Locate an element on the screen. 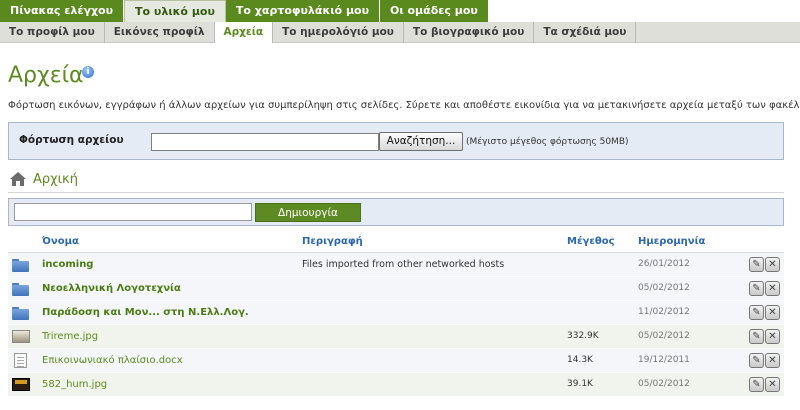  upload-label: Φόρτωση αρχείου is located at coordinates (71, 140).